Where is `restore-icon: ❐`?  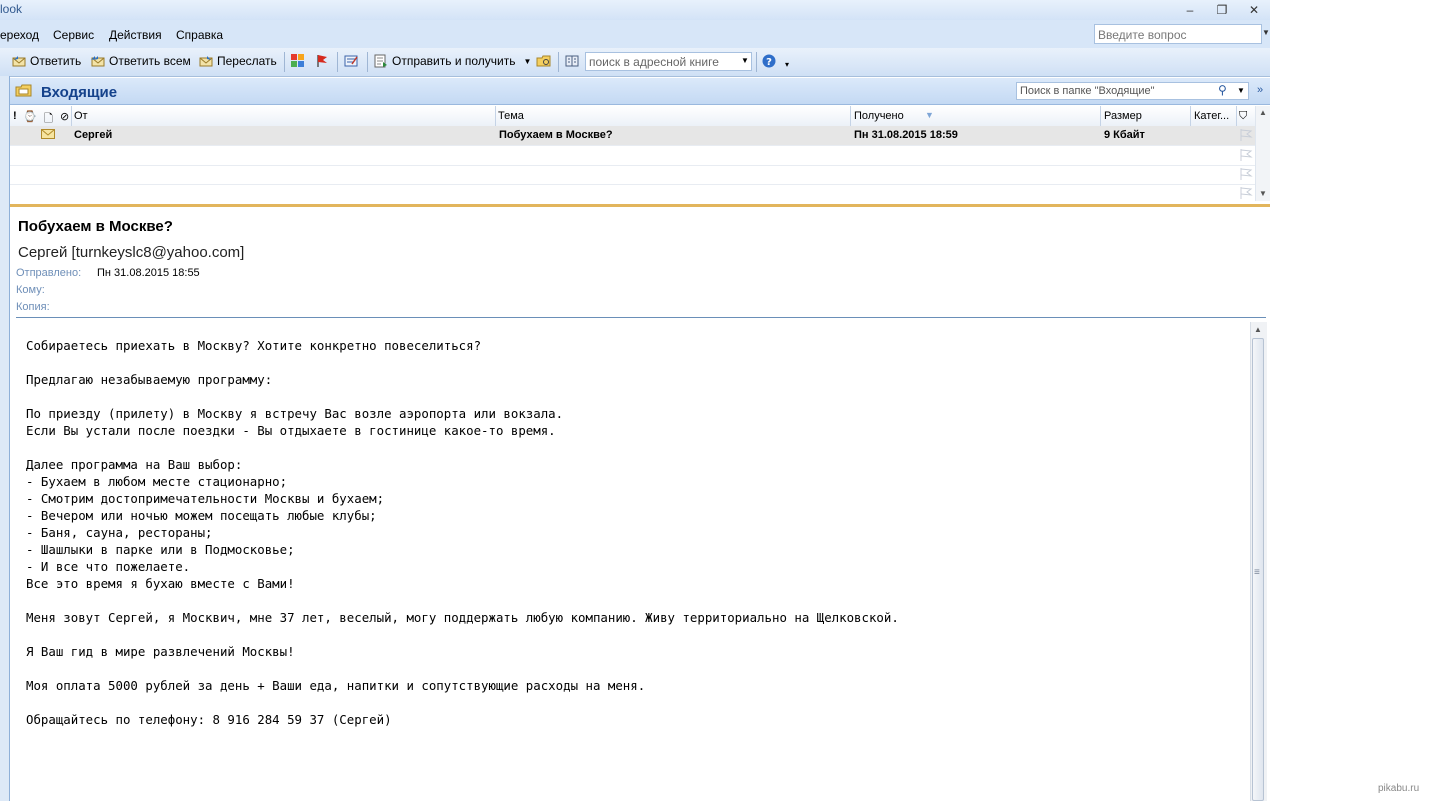 restore-icon: ❐ is located at coordinates (1222, 10).